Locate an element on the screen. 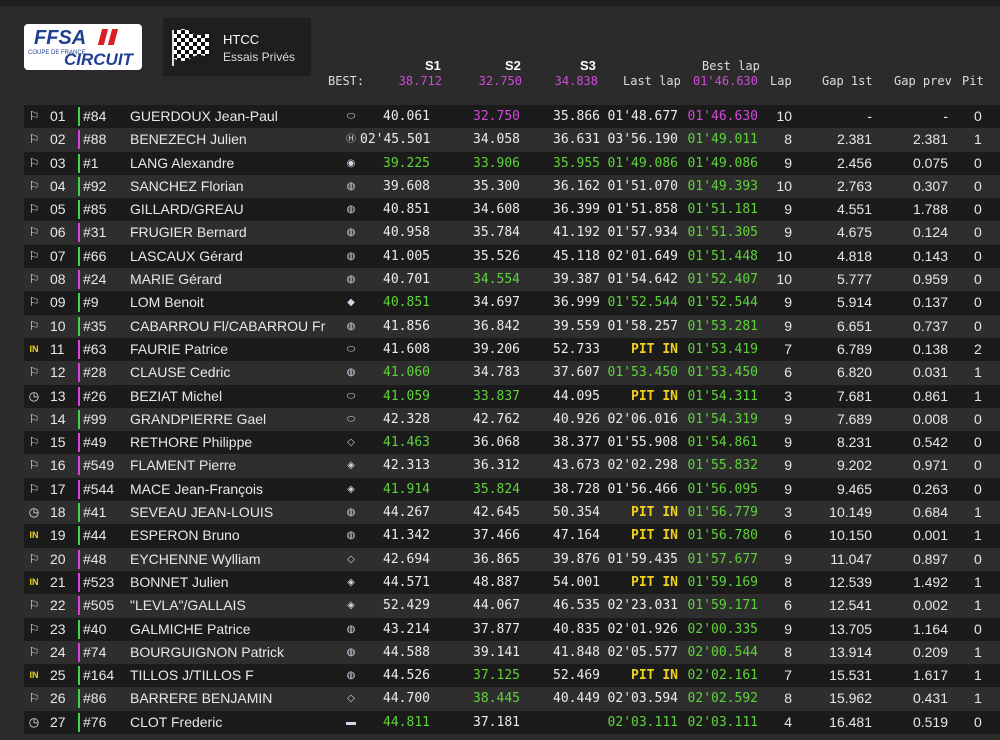  col-gapprev-header: Gap prev is located at coordinates (923, 81).